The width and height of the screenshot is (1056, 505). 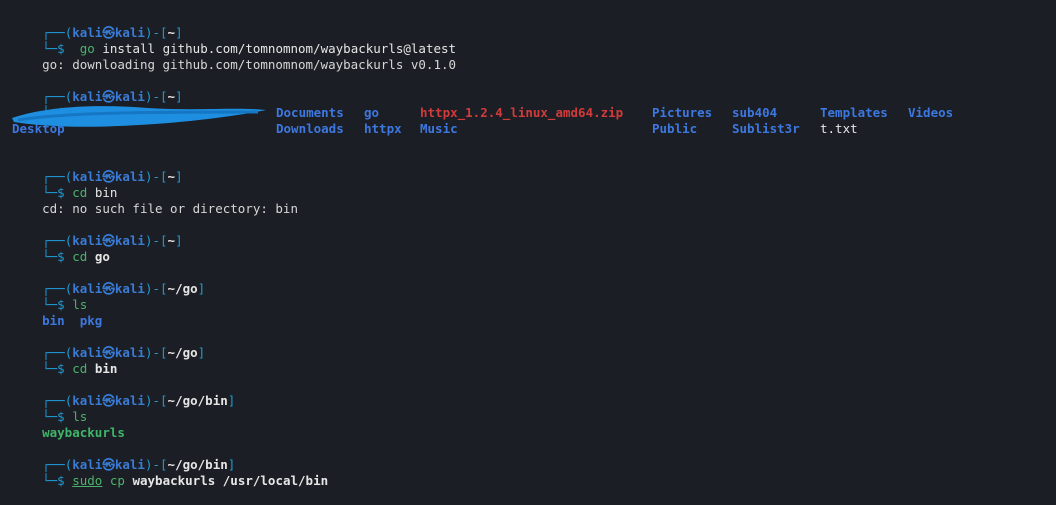 What do you see at coordinates (112, 96) in the screenshot?
I see `prompt-line-2: ┌──(kali㉿kali)-[~]` at bounding box center [112, 96].